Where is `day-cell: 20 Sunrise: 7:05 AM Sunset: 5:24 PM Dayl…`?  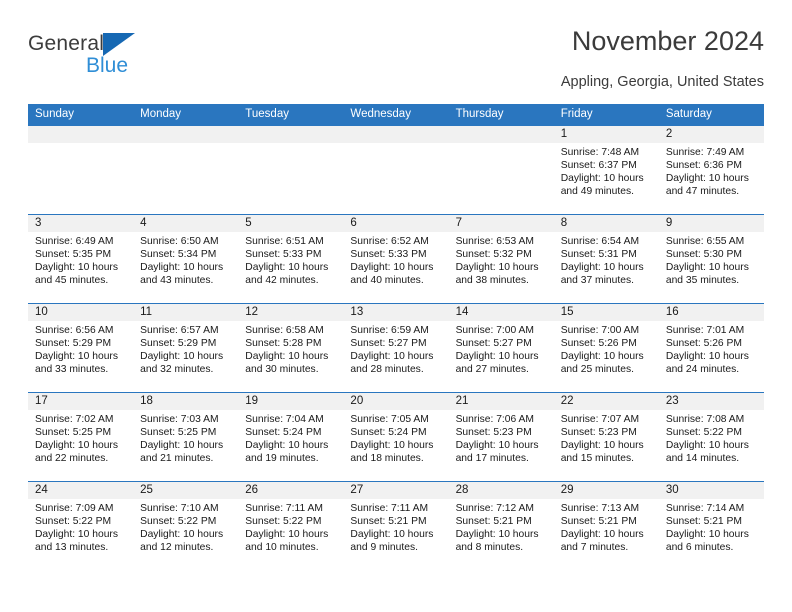
day-cell: 20 Sunrise: 7:05 AM Sunset: 5:24 PM Dayl… is located at coordinates (396, 437).